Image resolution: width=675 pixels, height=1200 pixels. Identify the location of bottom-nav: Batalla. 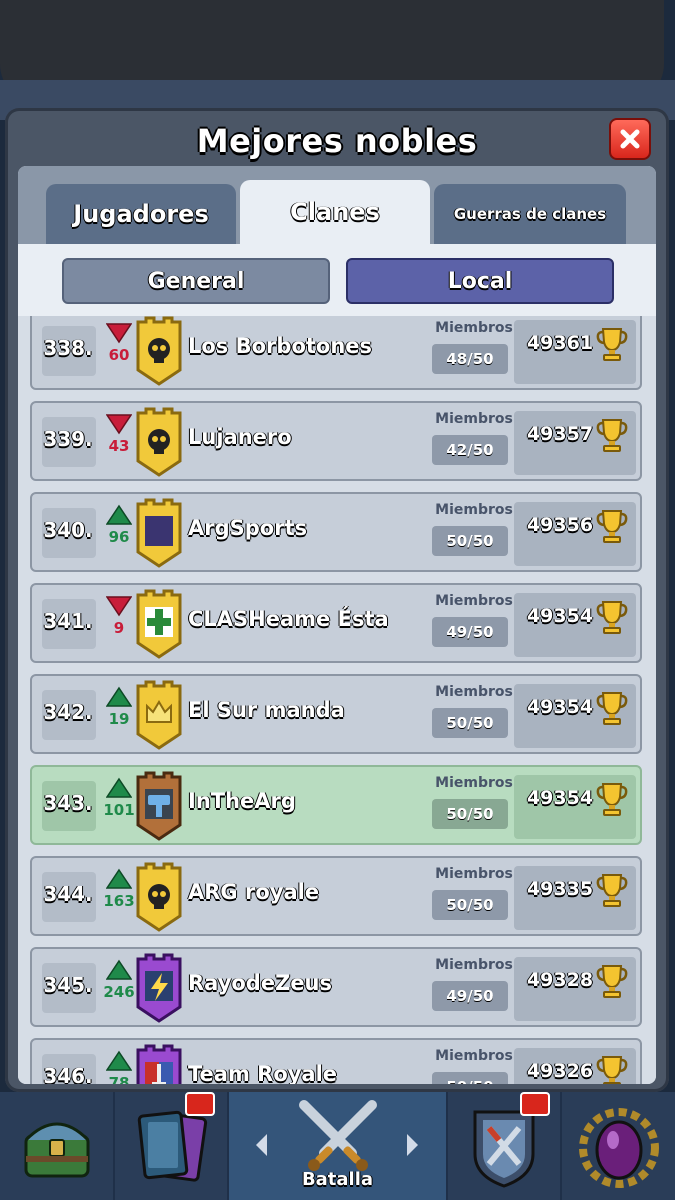
(337, 1146).